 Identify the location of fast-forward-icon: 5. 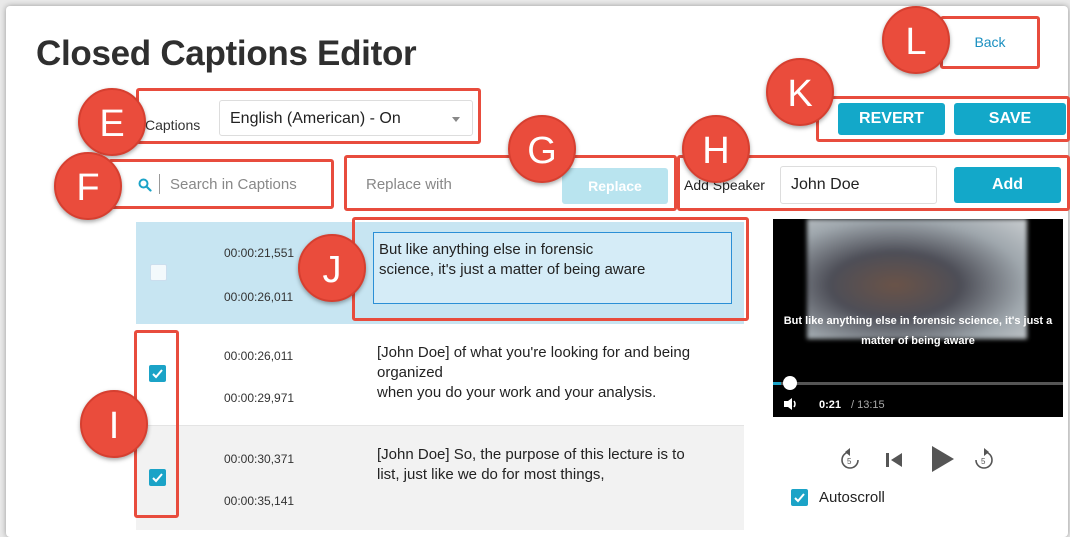
(984, 460).